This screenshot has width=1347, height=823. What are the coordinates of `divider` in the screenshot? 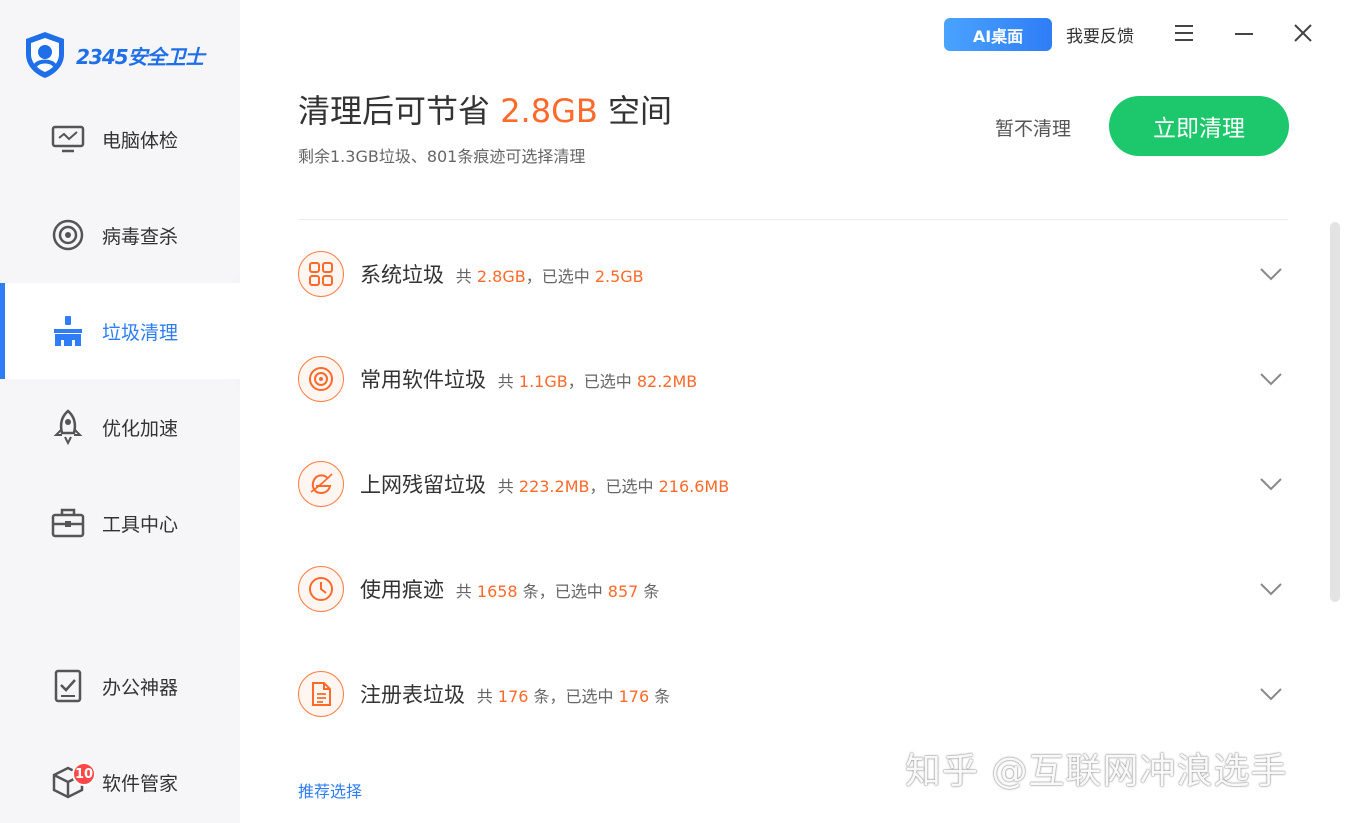 It's located at (793, 219).